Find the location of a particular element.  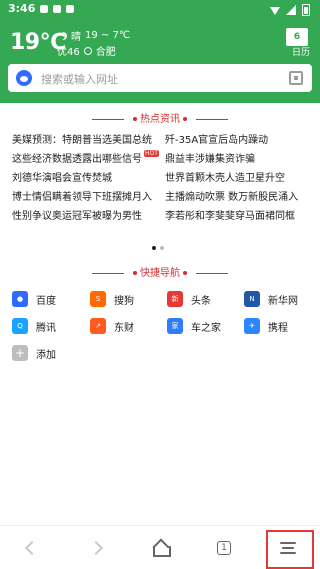

menu-highlight-box is located at coordinates (290, 549).